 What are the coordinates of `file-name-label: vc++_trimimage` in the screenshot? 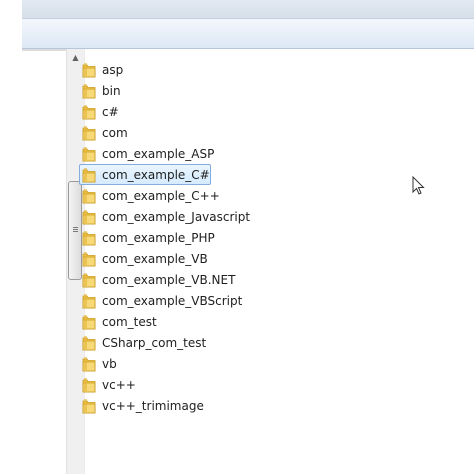 It's located at (153, 405).